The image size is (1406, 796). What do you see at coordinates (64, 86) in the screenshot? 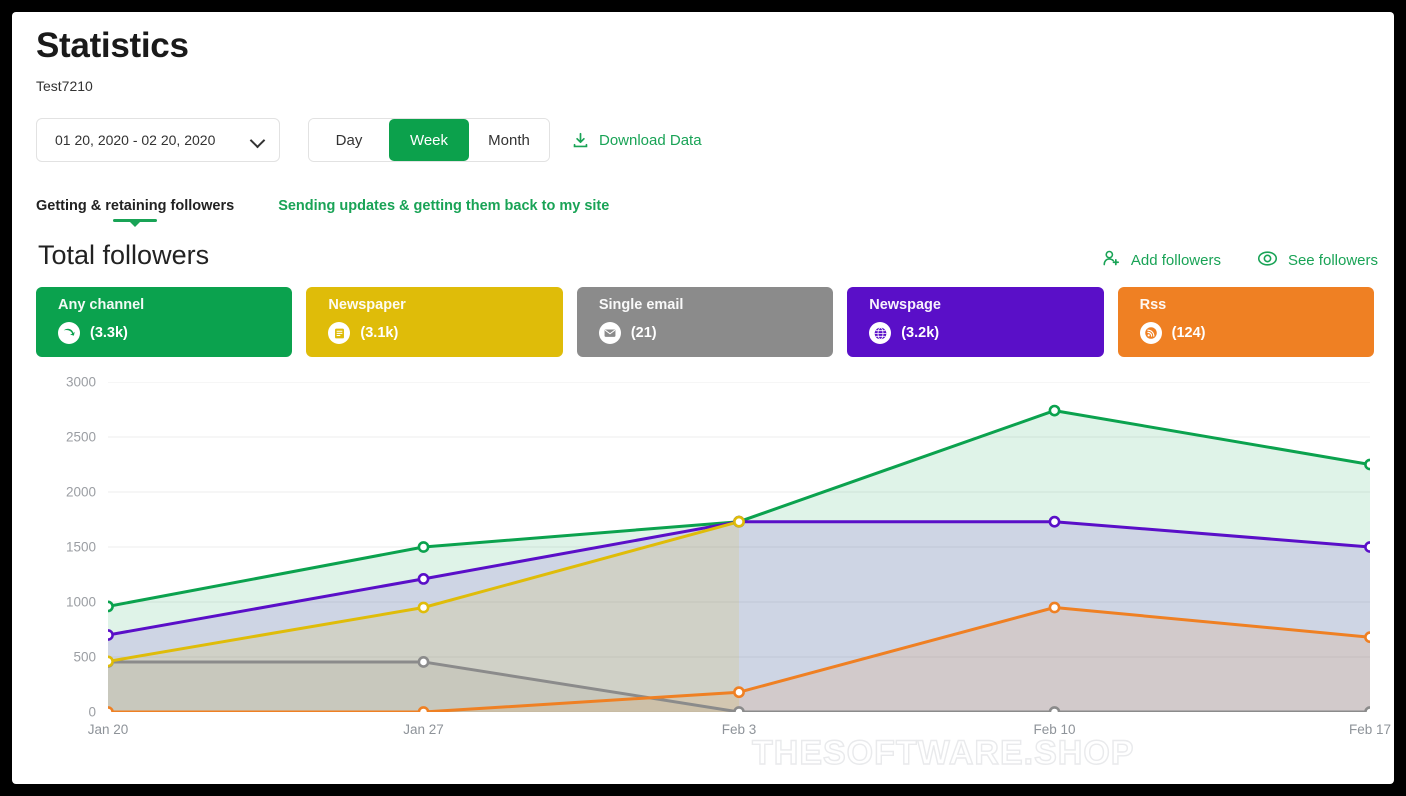
I see `account-name: Test7210` at bounding box center [64, 86].